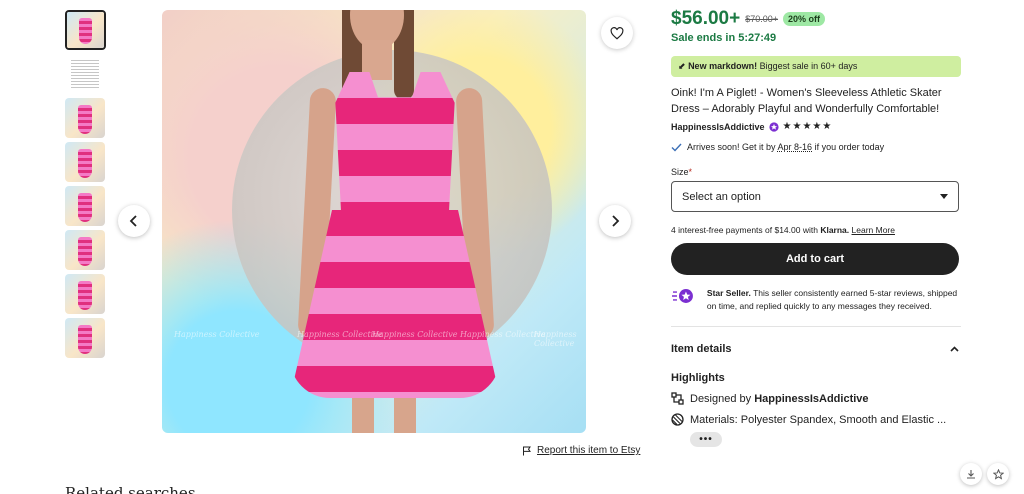 This screenshot has height=494, width=1024. Describe the element at coordinates (807, 66) in the screenshot. I see `markdown-text: Biggest sale in 60+ days` at that location.